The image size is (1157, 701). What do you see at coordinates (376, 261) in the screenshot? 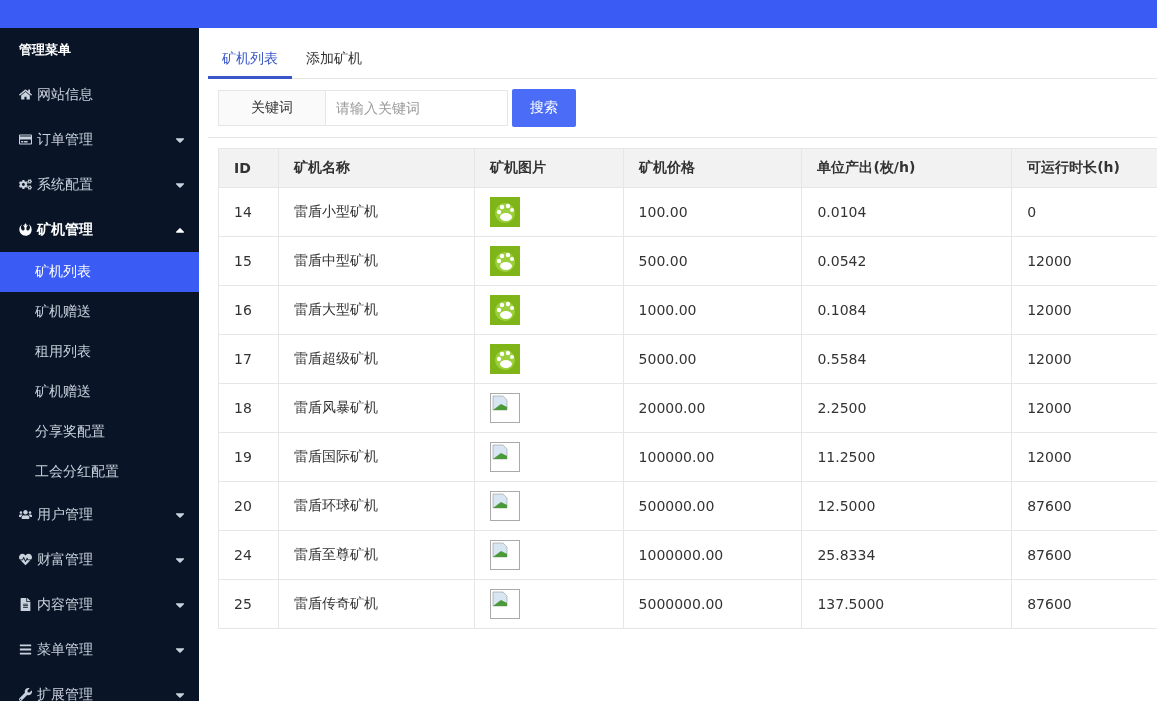
I see `table-cell: 雷盾中型矿机` at bounding box center [376, 261].